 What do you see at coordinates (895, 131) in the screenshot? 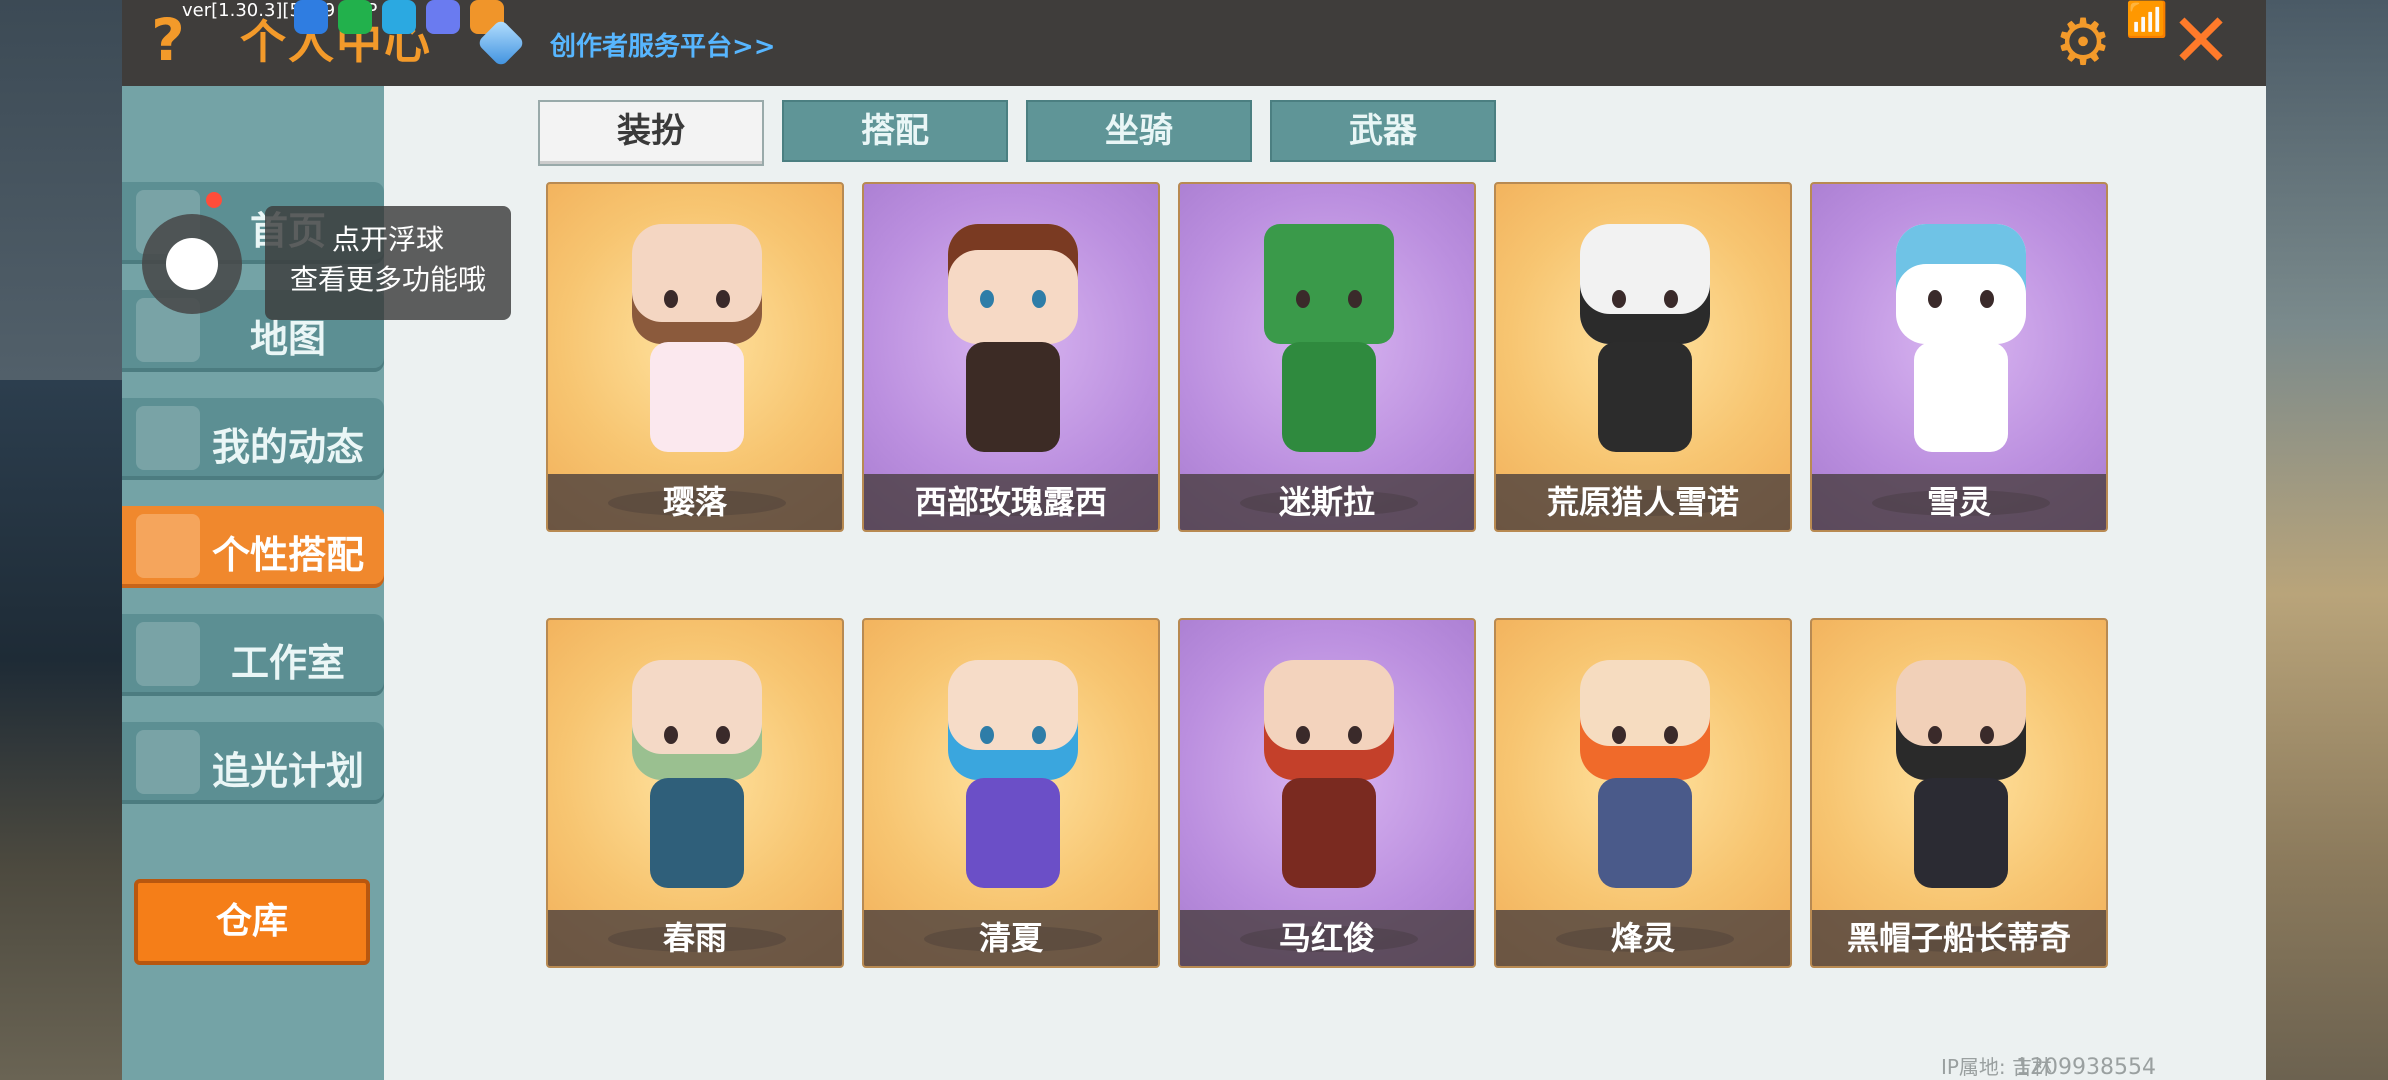
I see `tab-match: 搭配` at bounding box center [895, 131].